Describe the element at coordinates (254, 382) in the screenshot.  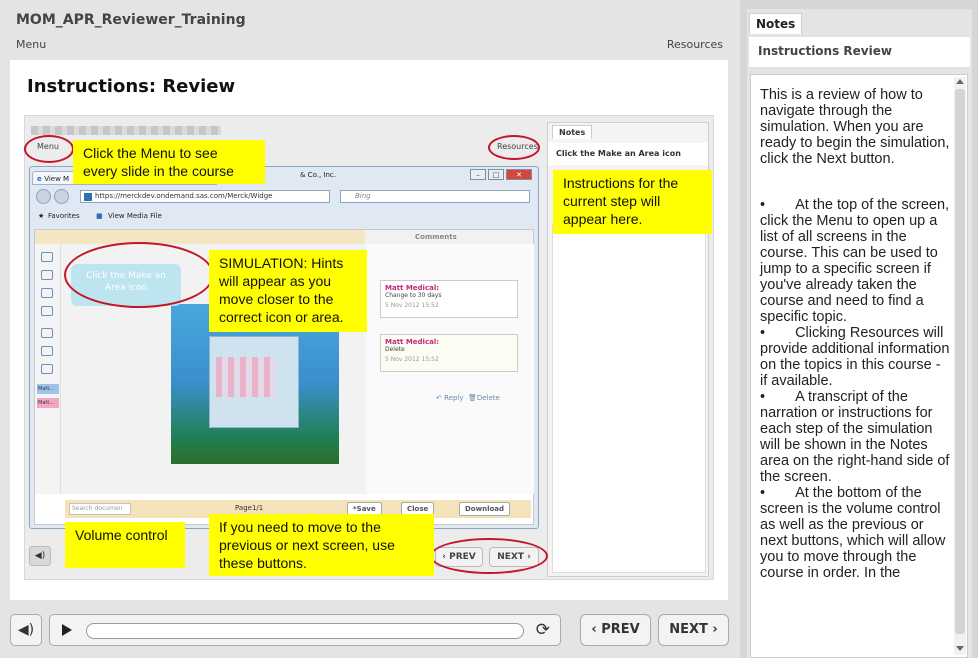
I see `product-box-image` at that location.